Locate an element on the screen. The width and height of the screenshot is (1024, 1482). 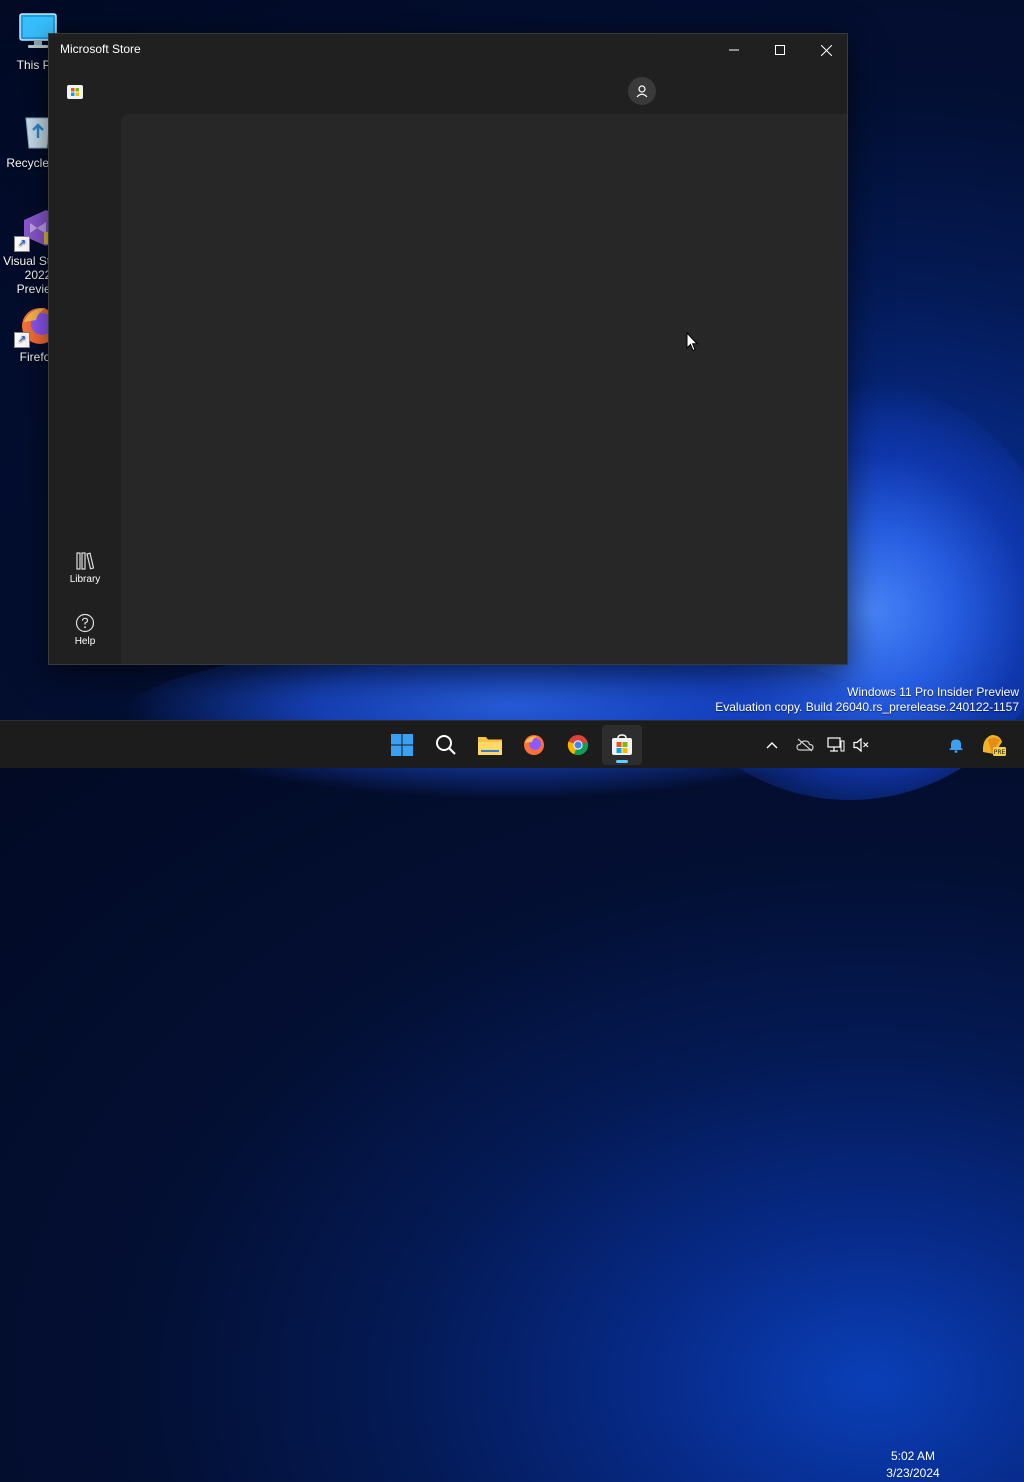
app-header is located at coordinates (448, 90).